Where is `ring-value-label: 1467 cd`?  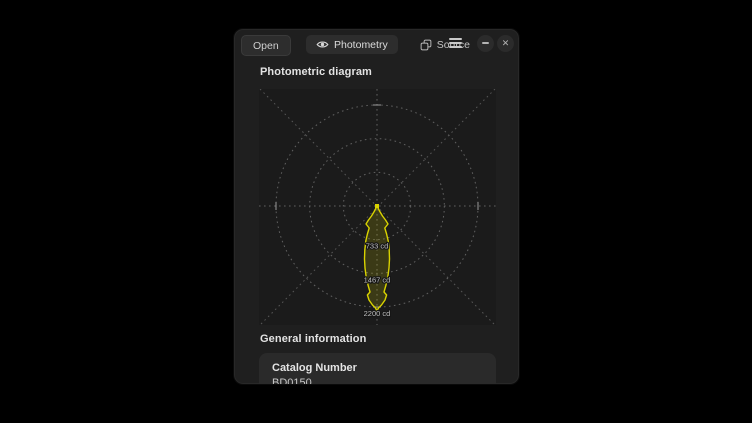
ring-value-label: 1467 cd is located at coordinates (377, 279).